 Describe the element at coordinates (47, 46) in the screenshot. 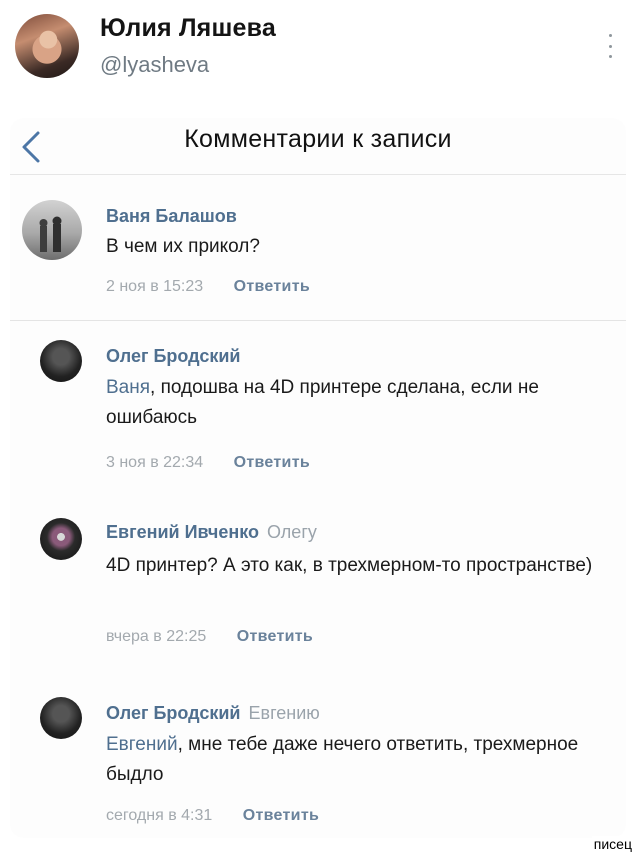

I see `author-avatar` at that location.